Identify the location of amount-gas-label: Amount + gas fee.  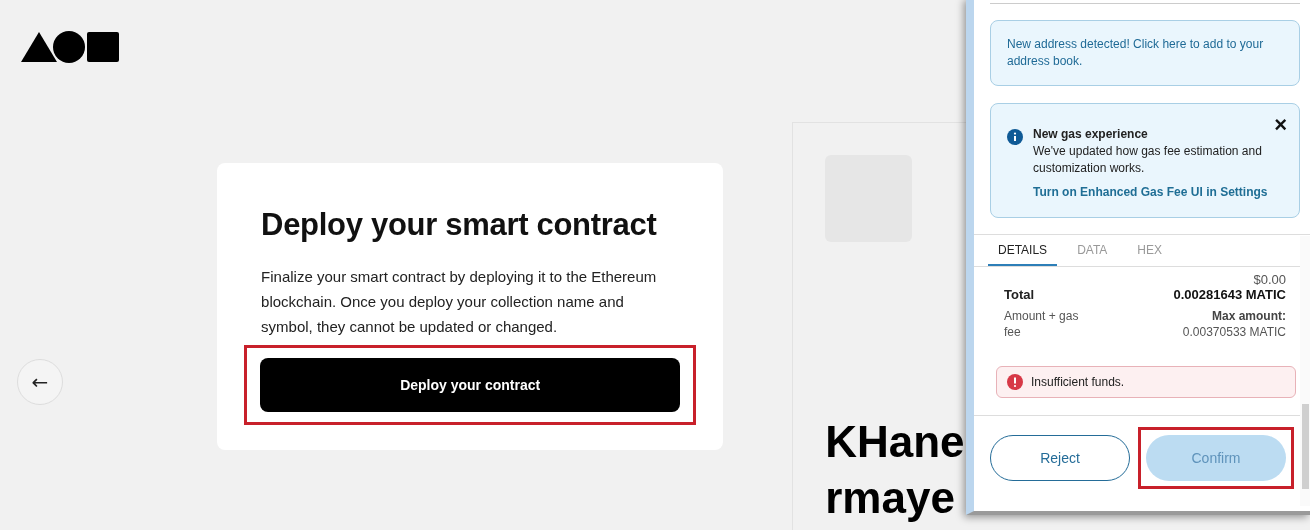
(1042, 324).